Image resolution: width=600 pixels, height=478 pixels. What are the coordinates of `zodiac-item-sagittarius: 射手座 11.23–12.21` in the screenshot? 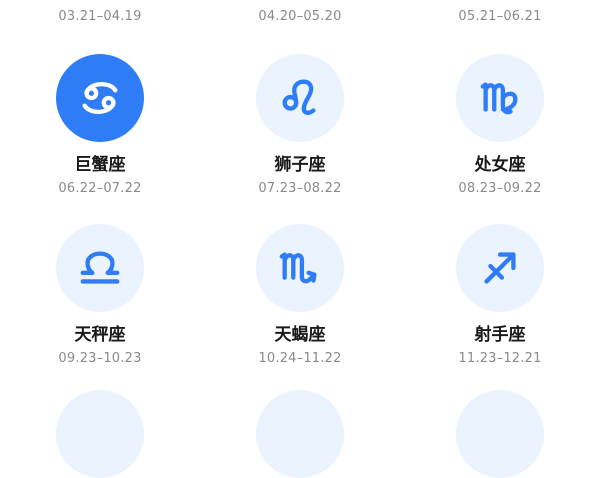 It's located at (500, 295).